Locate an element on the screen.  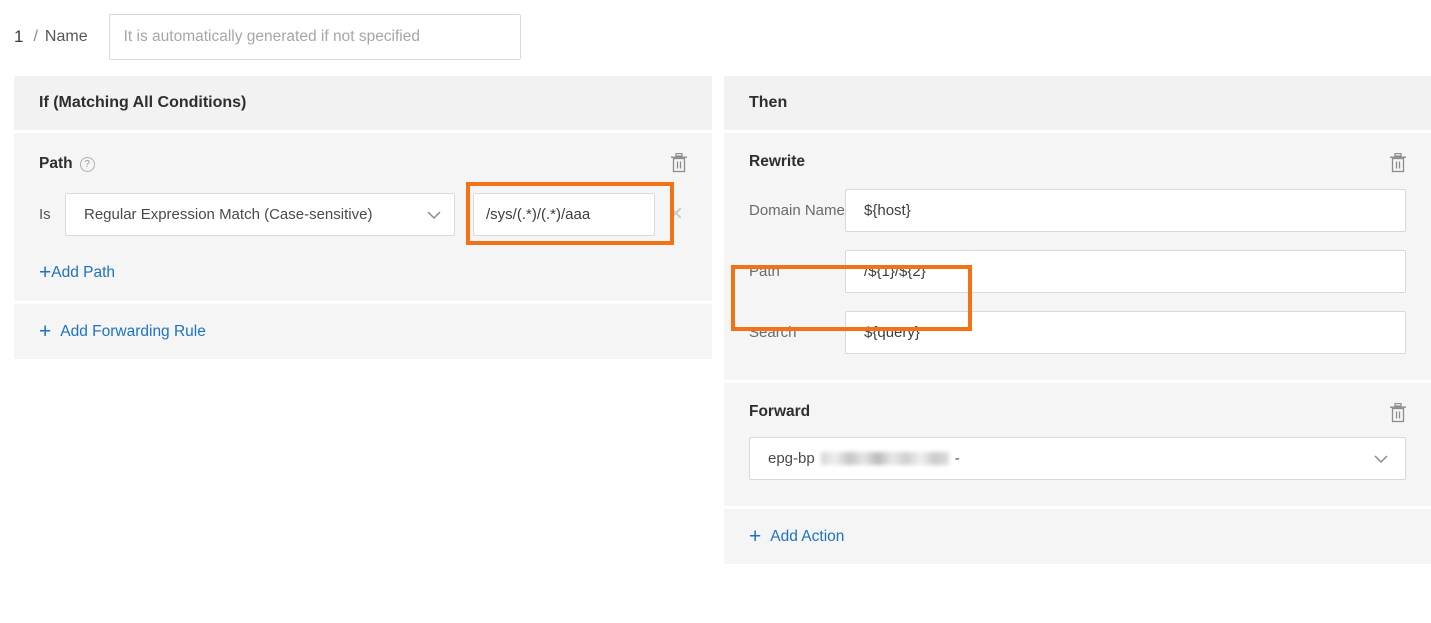
question-circle-icon: ? is located at coordinates (87, 164).